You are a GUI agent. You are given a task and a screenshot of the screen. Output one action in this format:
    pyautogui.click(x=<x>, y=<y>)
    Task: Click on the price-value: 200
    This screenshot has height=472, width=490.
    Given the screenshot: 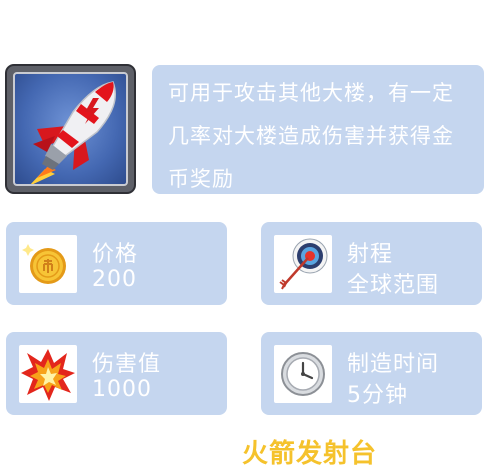 What is the action you would take?
    pyautogui.click(x=114, y=279)
    